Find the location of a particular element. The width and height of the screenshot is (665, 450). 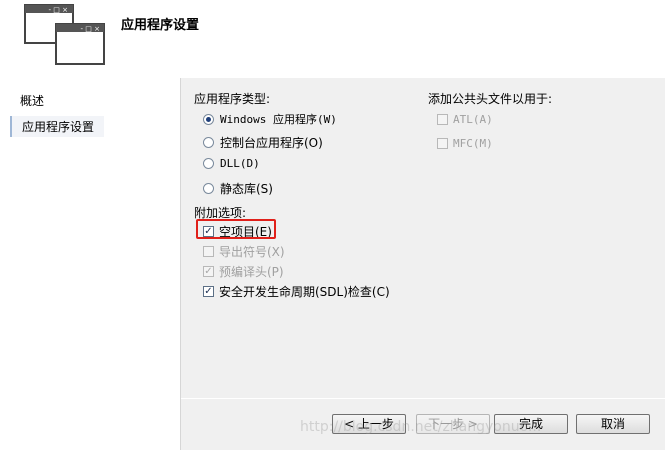

radio-dll: DLL(D) is located at coordinates (231, 163).